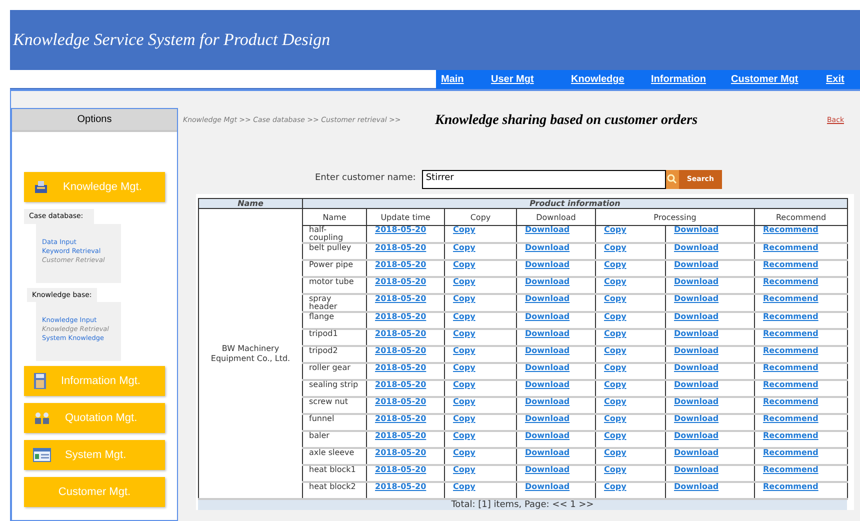  What do you see at coordinates (544, 179) in the screenshot?
I see `customer-name-field: Stirrer` at bounding box center [544, 179].